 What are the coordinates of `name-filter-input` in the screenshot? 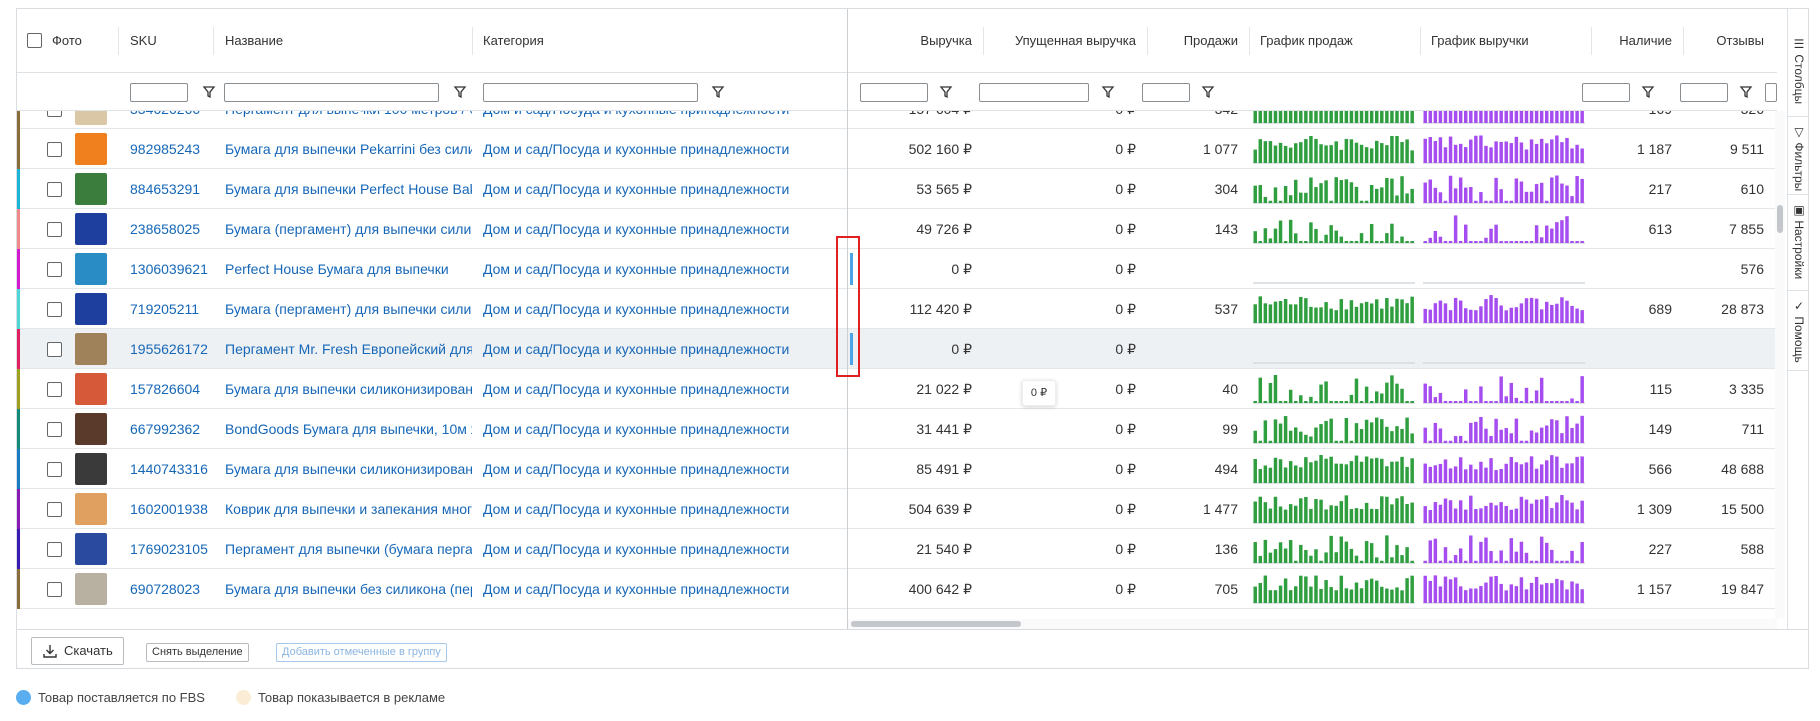 It's located at (331, 92).